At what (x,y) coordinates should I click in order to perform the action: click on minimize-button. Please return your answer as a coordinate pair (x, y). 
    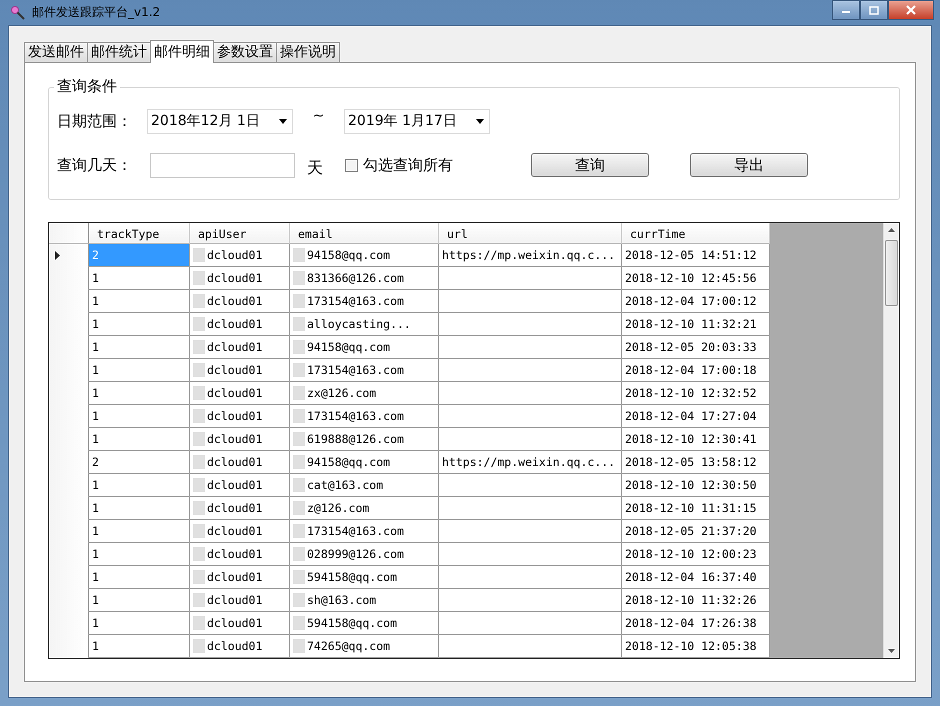
    Looking at the image, I should click on (846, 10).